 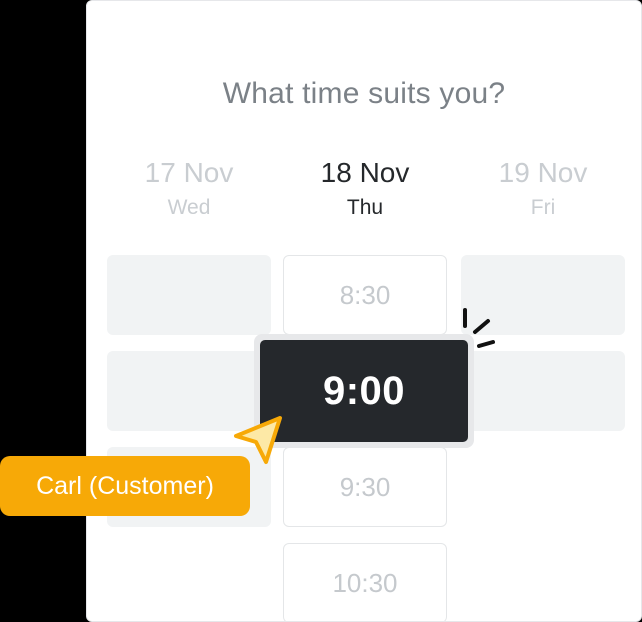 What do you see at coordinates (365, 295) in the screenshot?
I see `time-slot-830: 8:30` at bounding box center [365, 295].